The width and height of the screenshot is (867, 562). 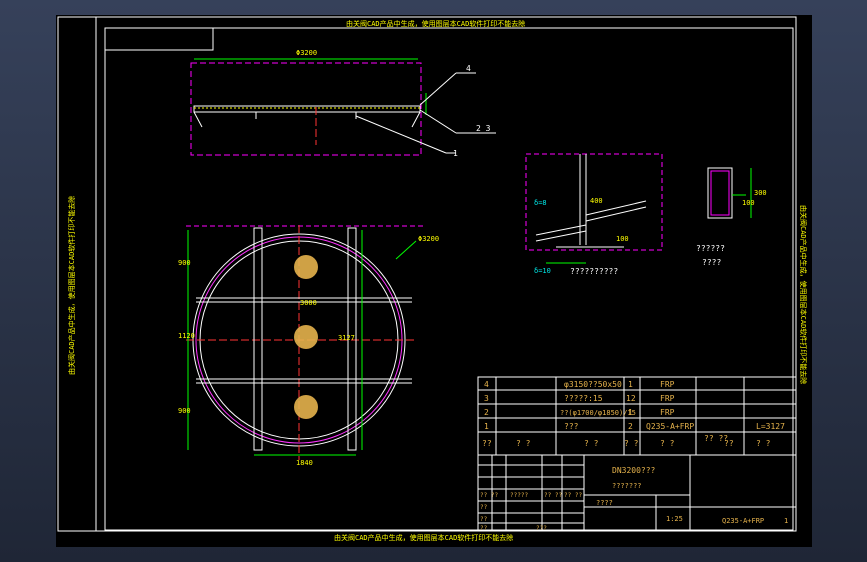 I want to click on detail-b-height: 300, so click(x=760, y=193).